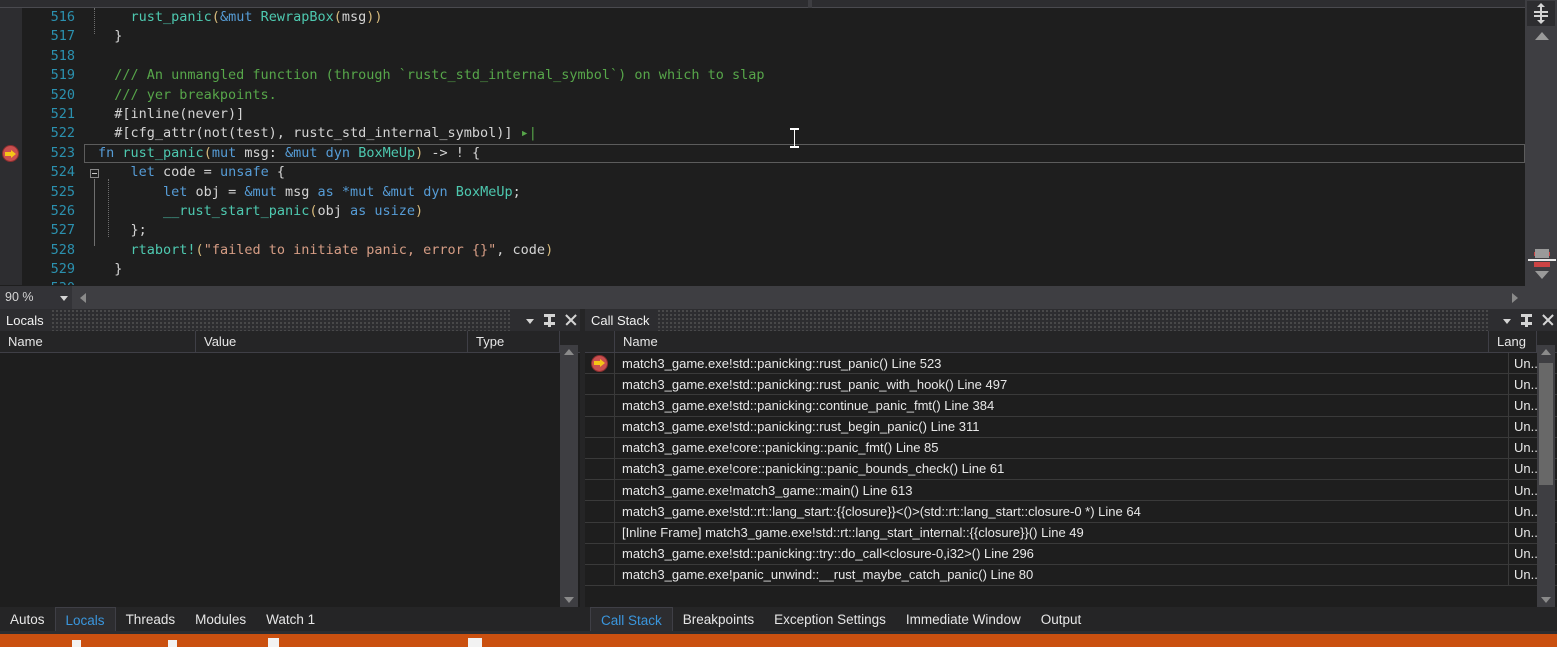  I want to click on call-stack-panel-menu-button, so click(1507, 320).